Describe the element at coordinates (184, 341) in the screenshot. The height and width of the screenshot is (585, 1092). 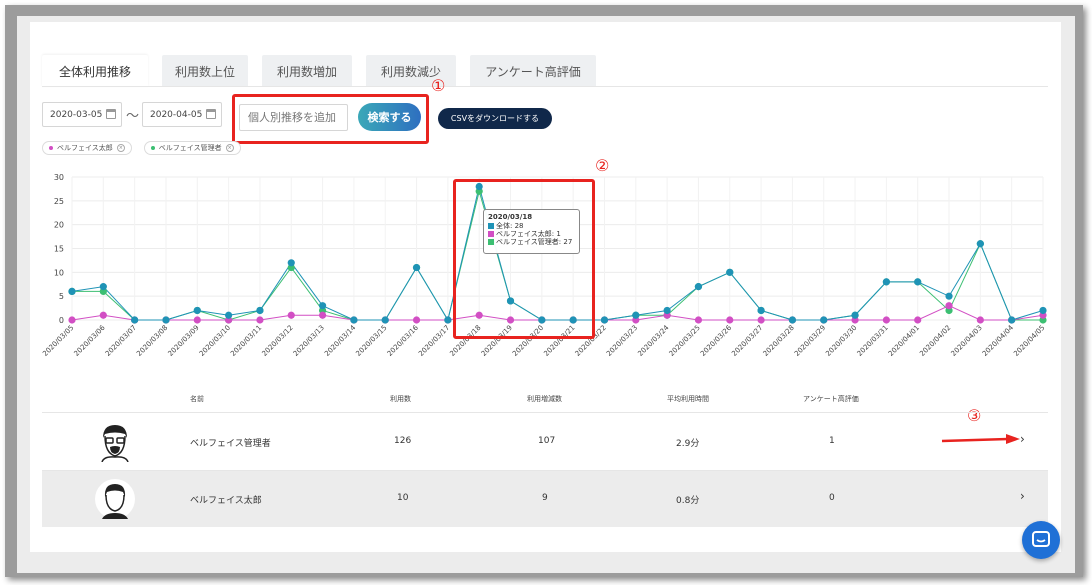
I see `x-tick-label: 2020/03/09` at that location.